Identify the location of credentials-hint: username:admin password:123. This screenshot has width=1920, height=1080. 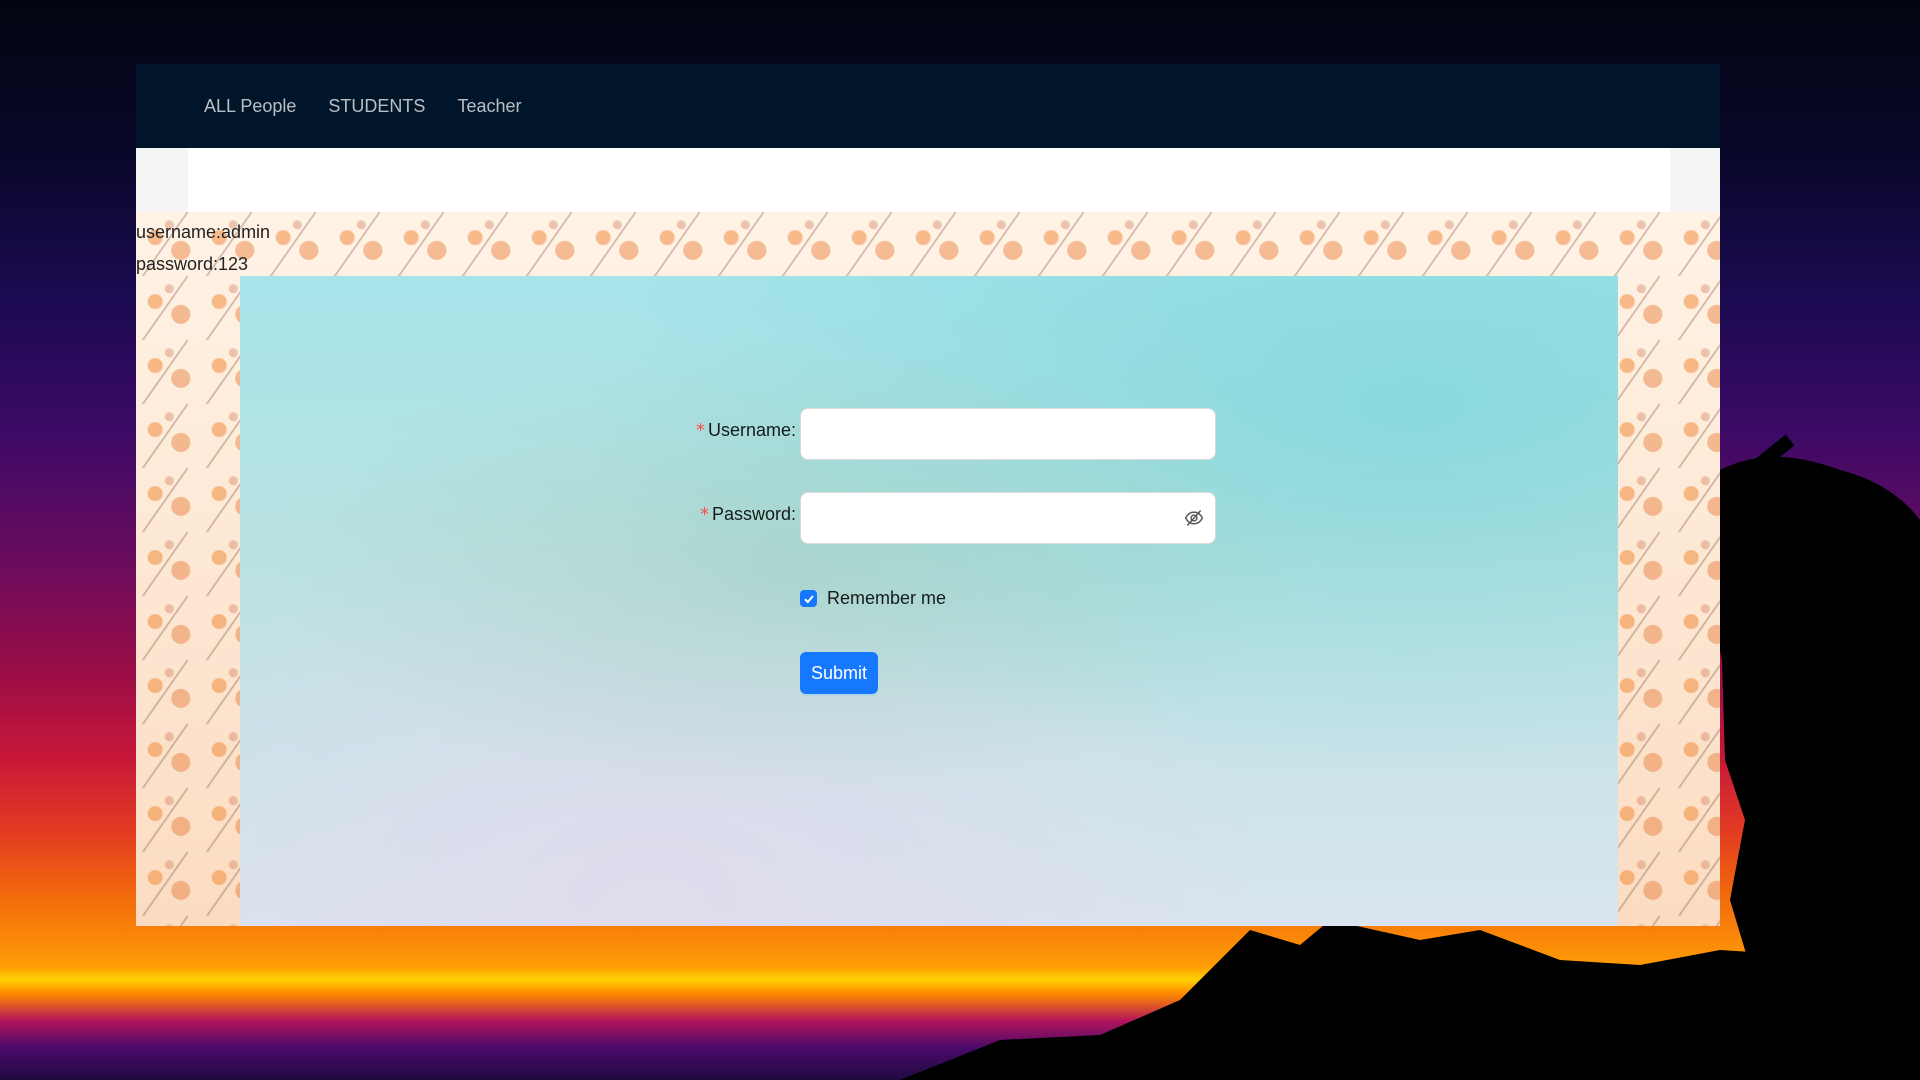
(203, 248).